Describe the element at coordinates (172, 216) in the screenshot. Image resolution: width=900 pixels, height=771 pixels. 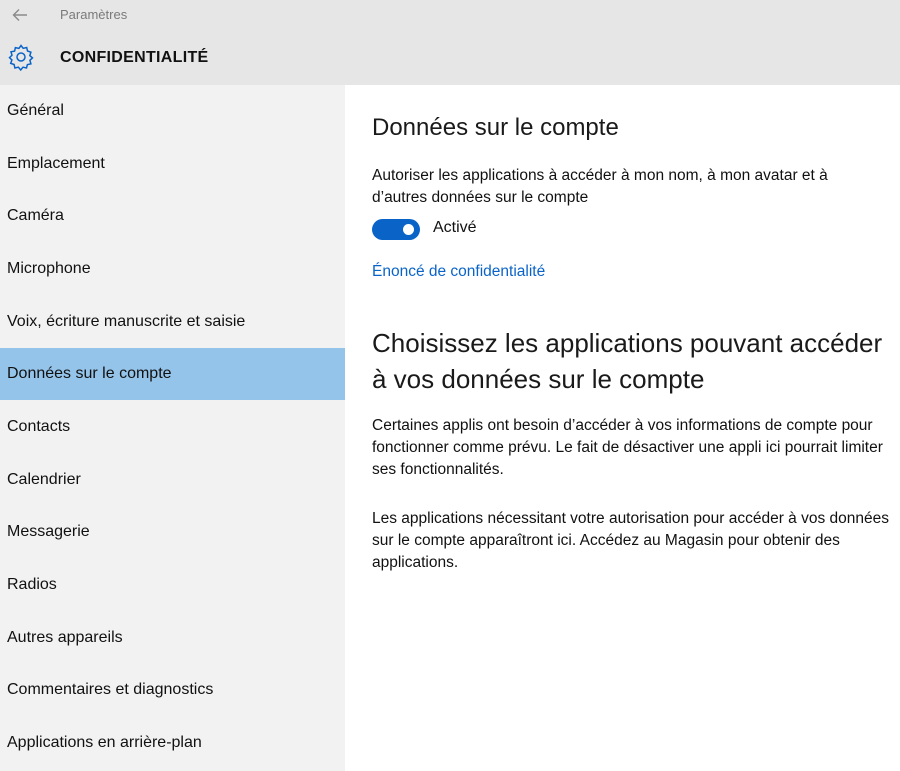
I see `sidebar-item-camera: Caméra` at that location.